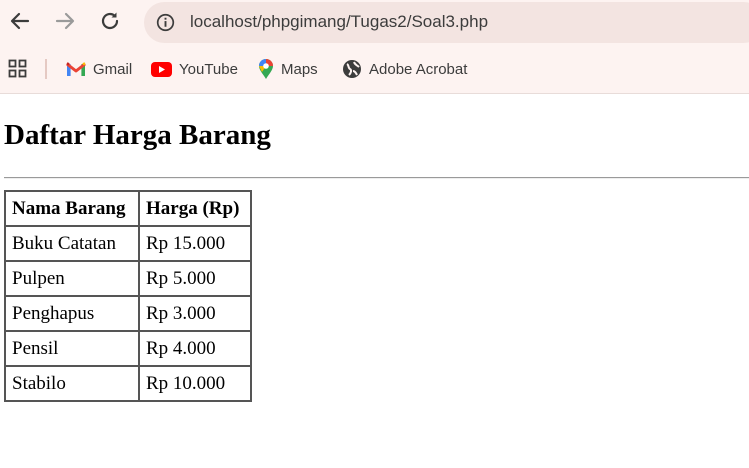 This screenshot has width=749, height=468. What do you see at coordinates (266, 69) in the screenshot?
I see `maps-icon` at bounding box center [266, 69].